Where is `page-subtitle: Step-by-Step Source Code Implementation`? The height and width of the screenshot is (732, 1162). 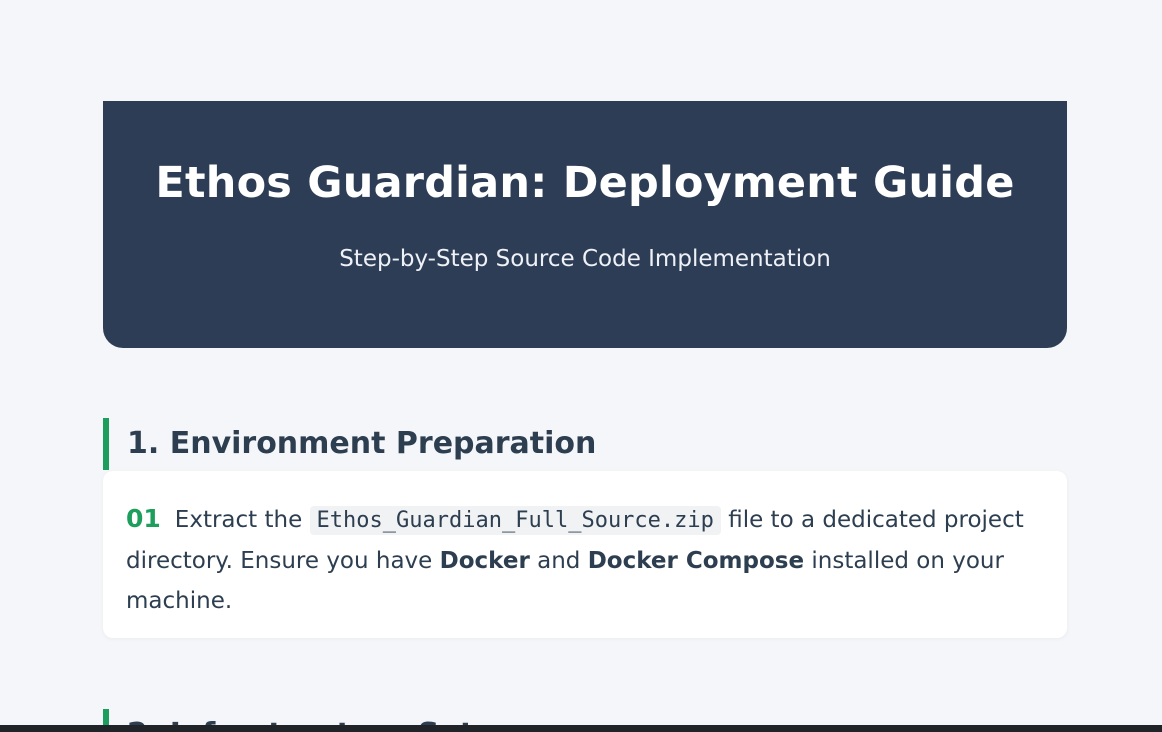 page-subtitle: Step-by-Step Source Code Implementation is located at coordinates (585, 259).